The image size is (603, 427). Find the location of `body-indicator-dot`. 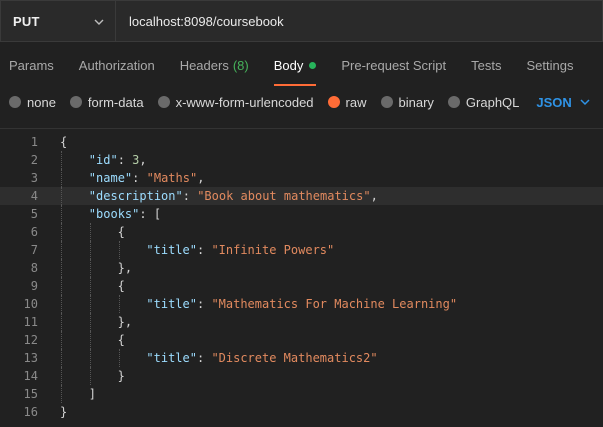

body-indicator-dot is located at coordinates (313, 65).